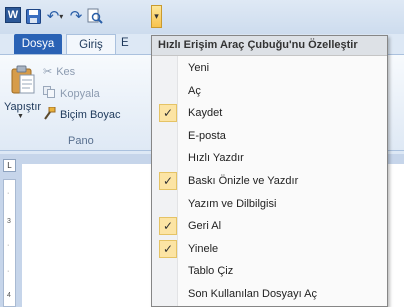  What do you see at coordinates (48, 72) in the screenshot?
I see `scissors-icon: ✂` at bounding box center [48, 72].